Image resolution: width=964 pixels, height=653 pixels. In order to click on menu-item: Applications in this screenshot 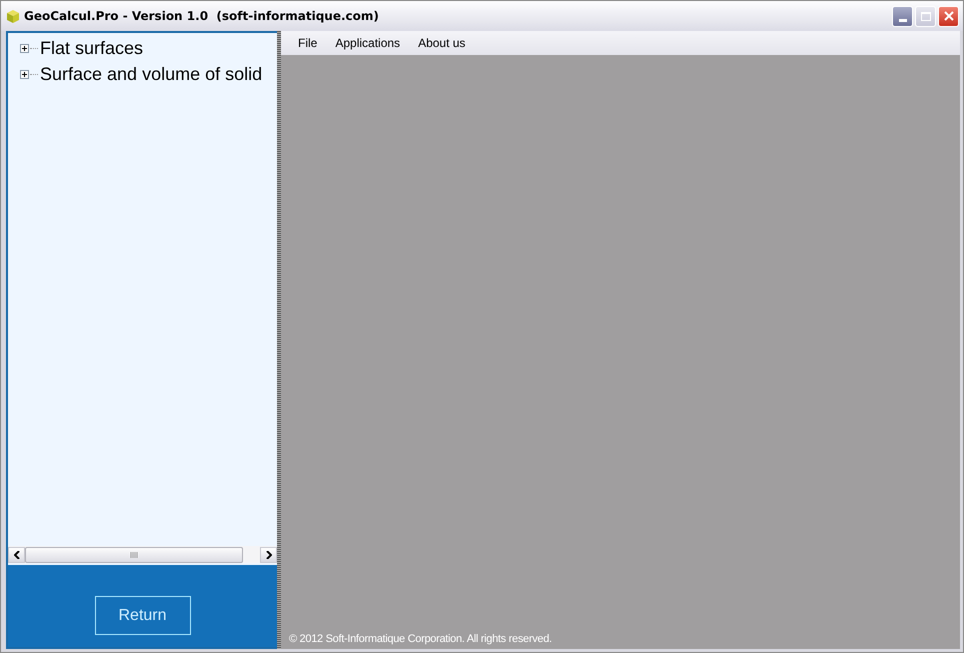, I will do `click(368, 43)`.